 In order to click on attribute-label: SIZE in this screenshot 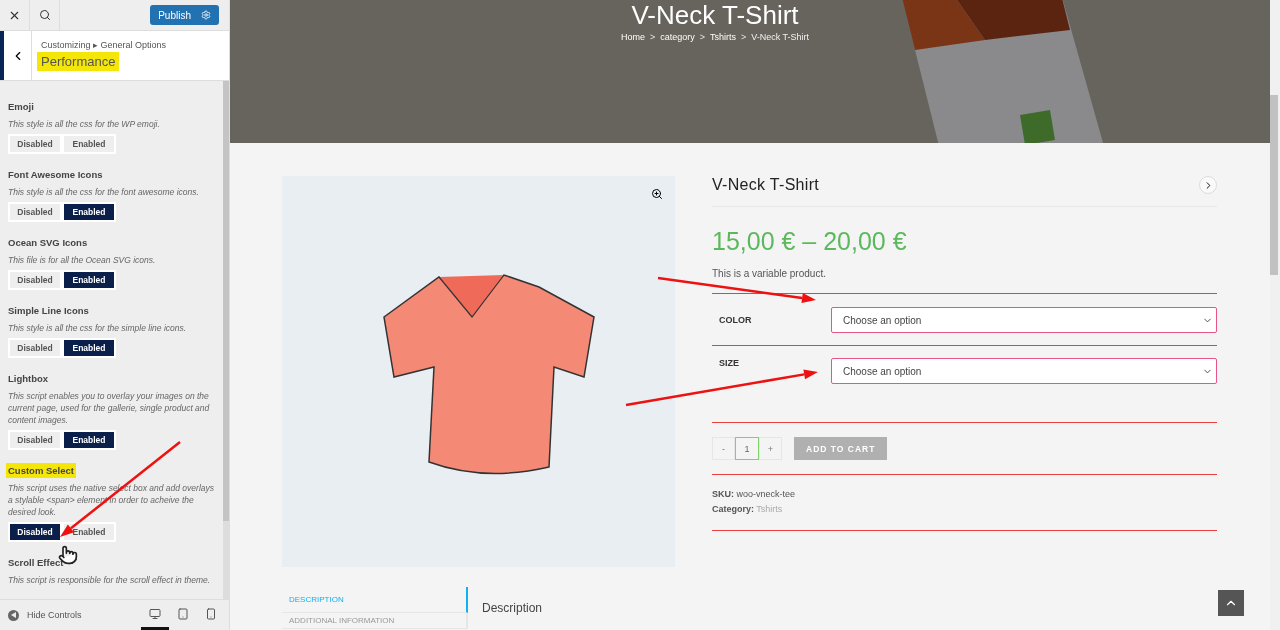, I will do `click(729, 363)`.